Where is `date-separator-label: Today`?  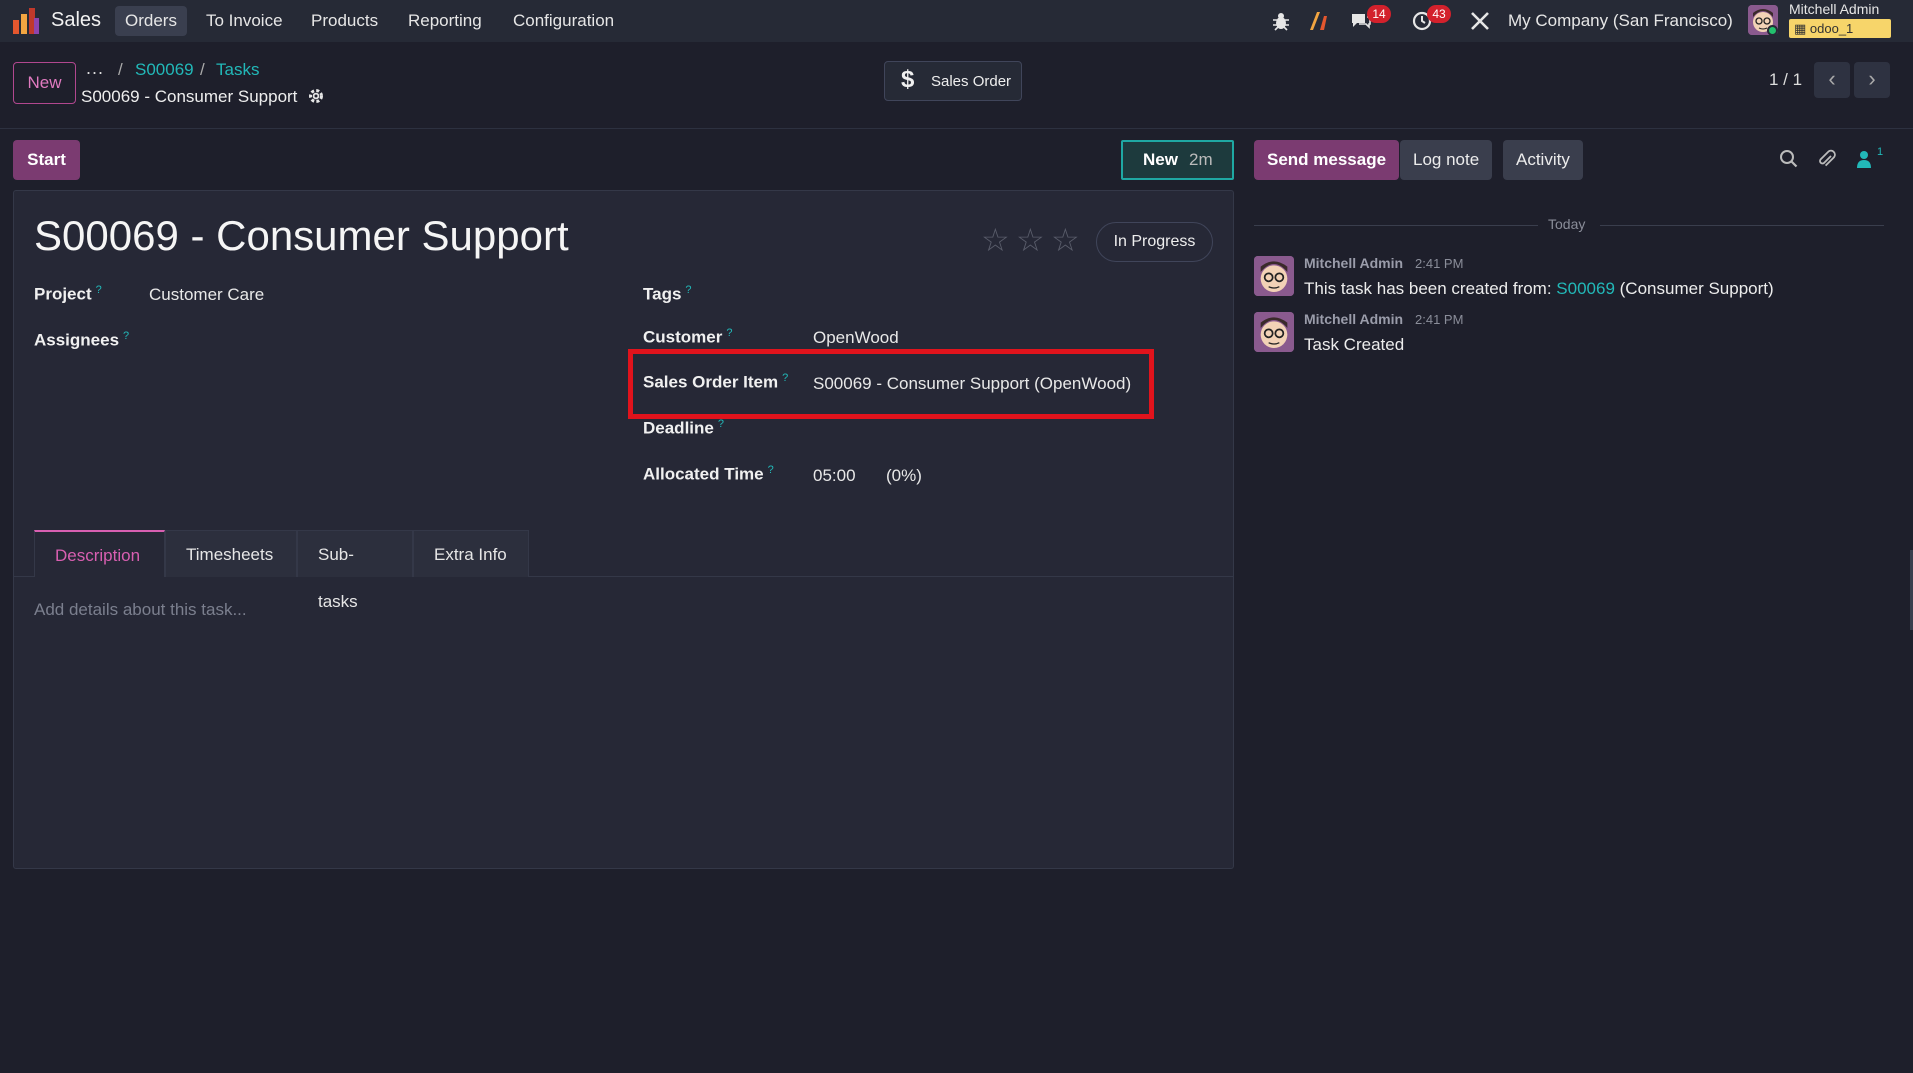 date-separator-label: Today is located at coordinates (1567, 224).